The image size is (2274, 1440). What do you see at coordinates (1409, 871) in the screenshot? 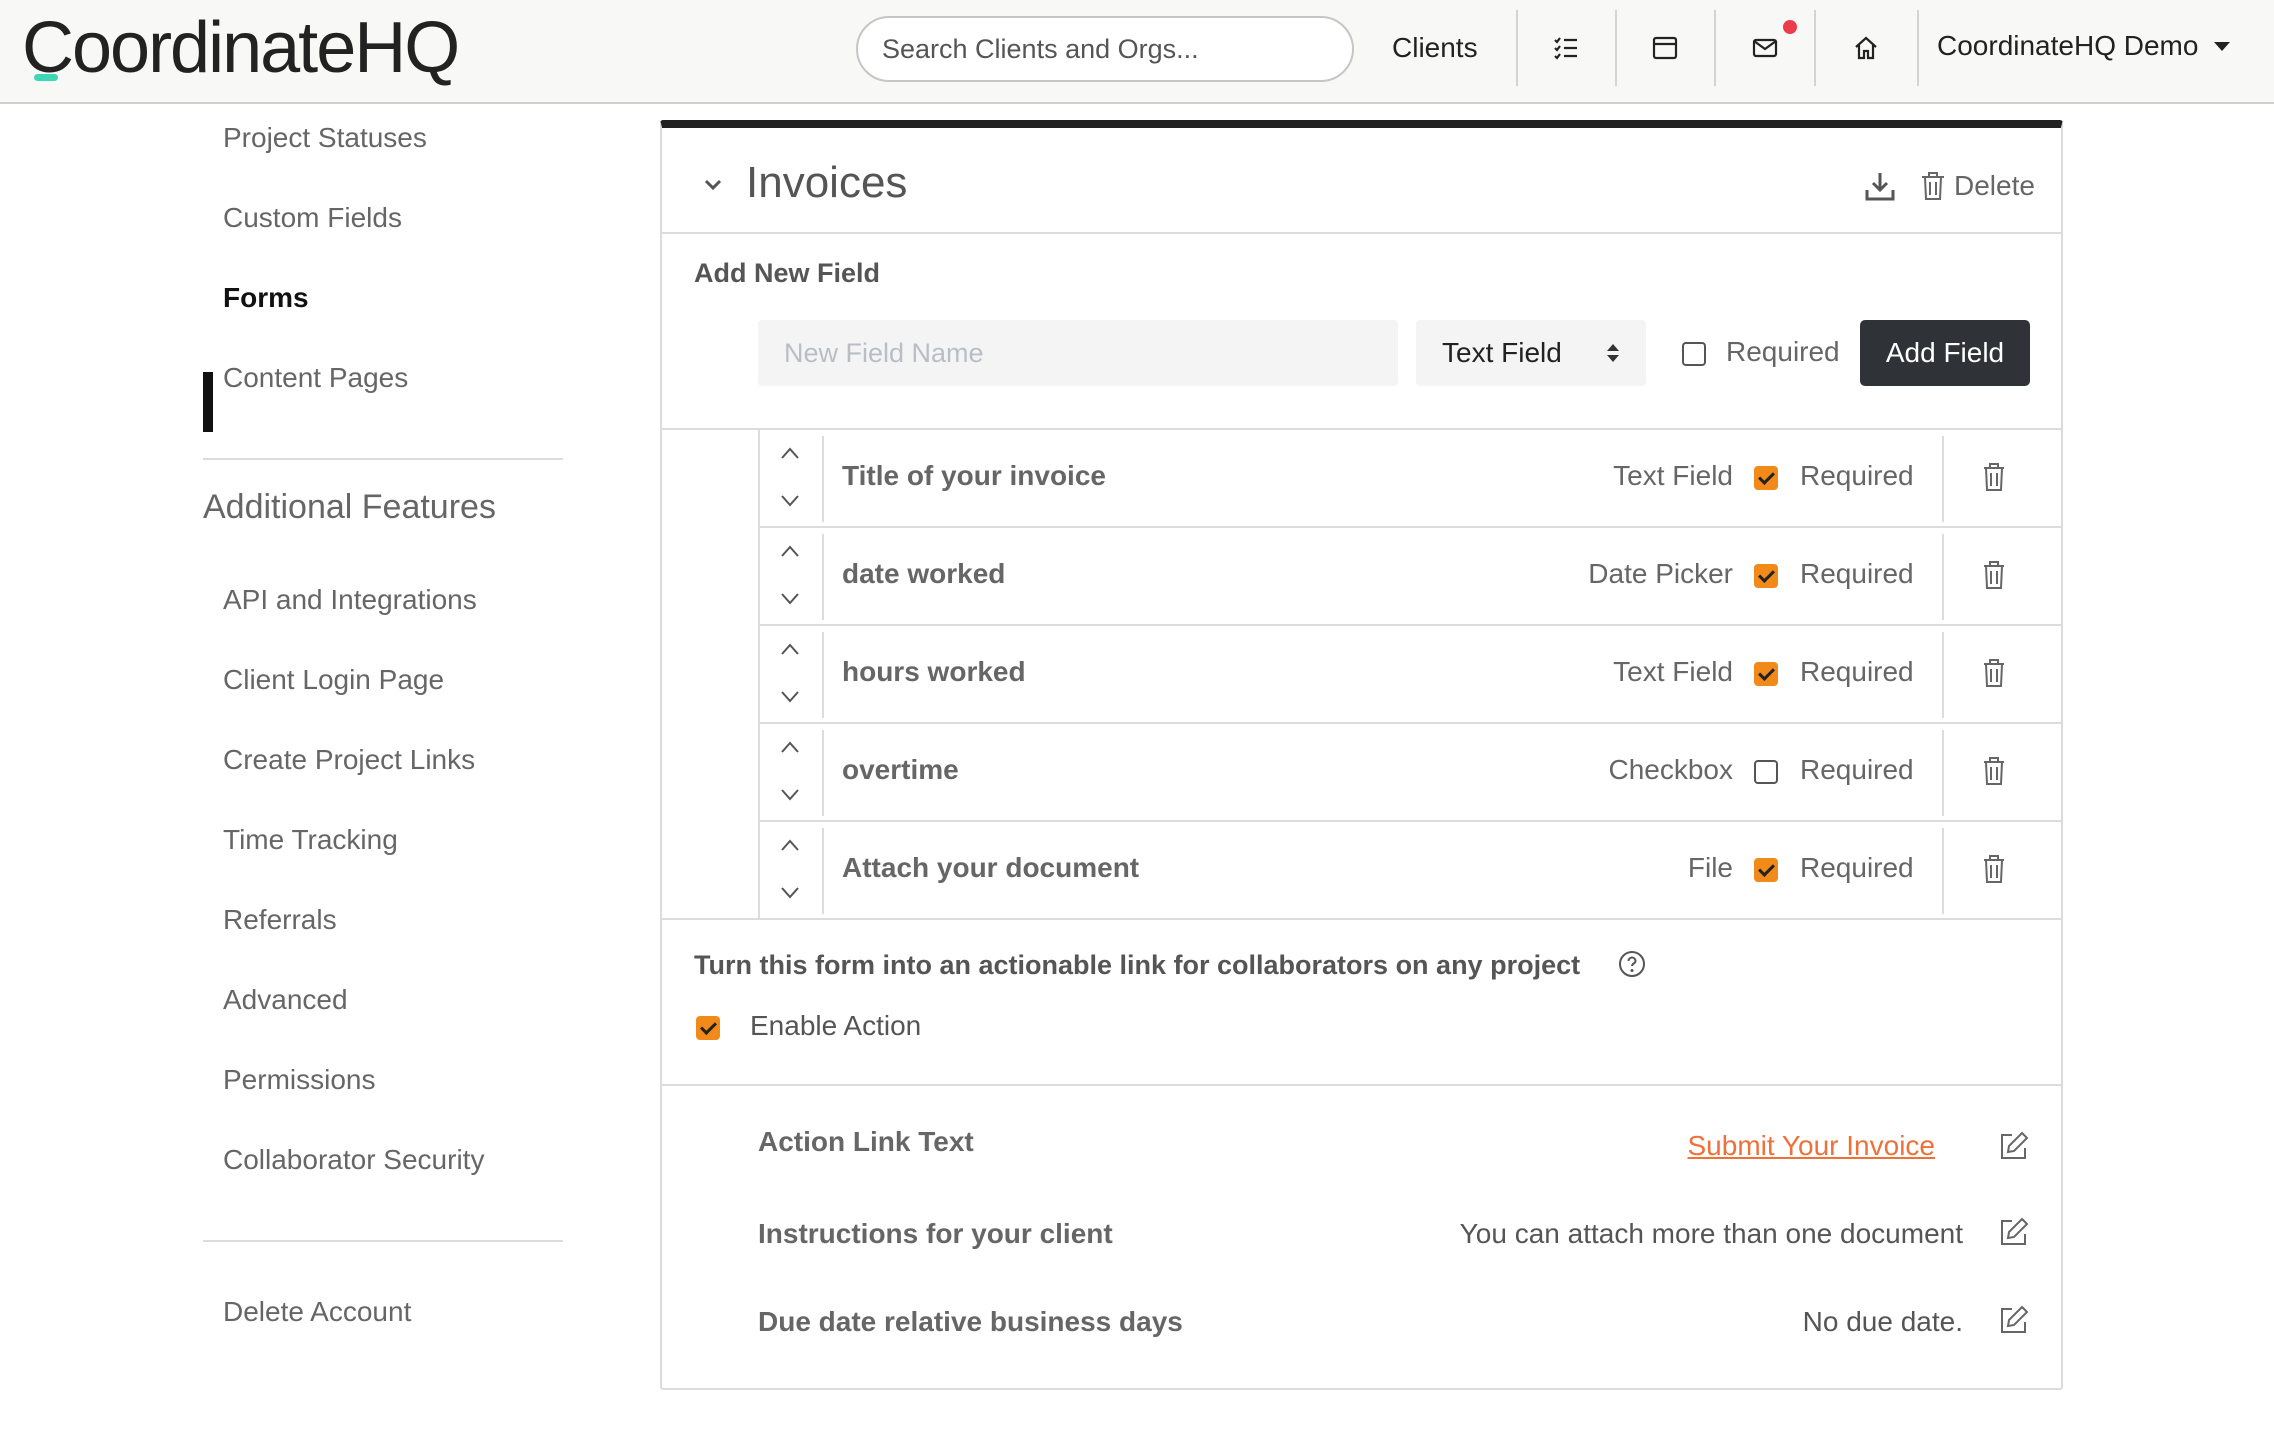
I see `field-row: Attach your document File Required` at bounding box center [1409, 871].